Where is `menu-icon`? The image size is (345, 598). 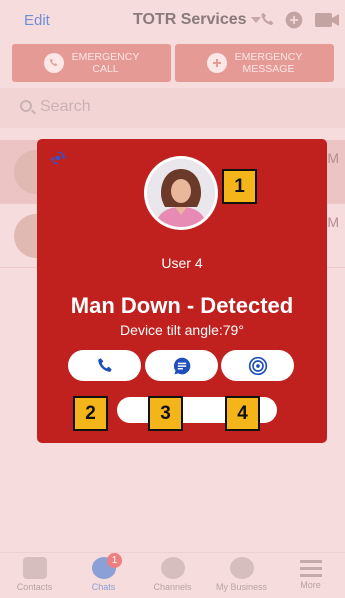
menu-icon is located at coordinates (310, 567).